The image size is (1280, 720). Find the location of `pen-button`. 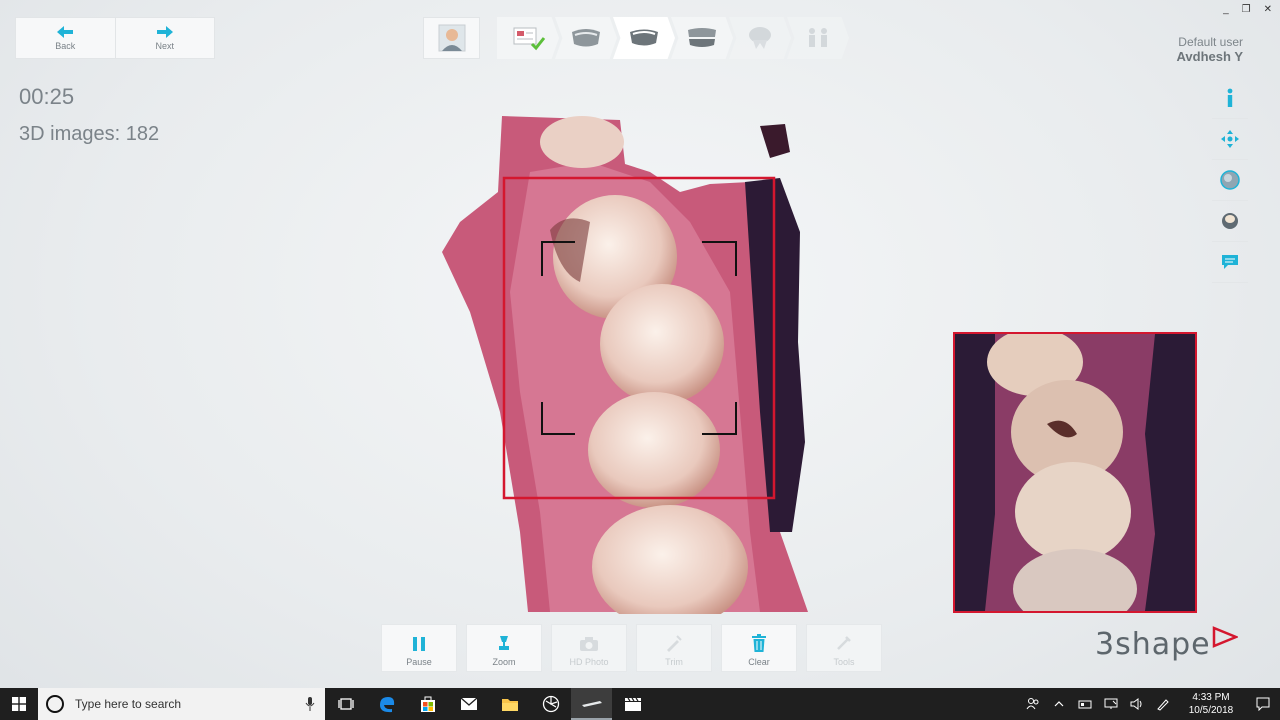

pen-button is located at coordinates (1163, 704).